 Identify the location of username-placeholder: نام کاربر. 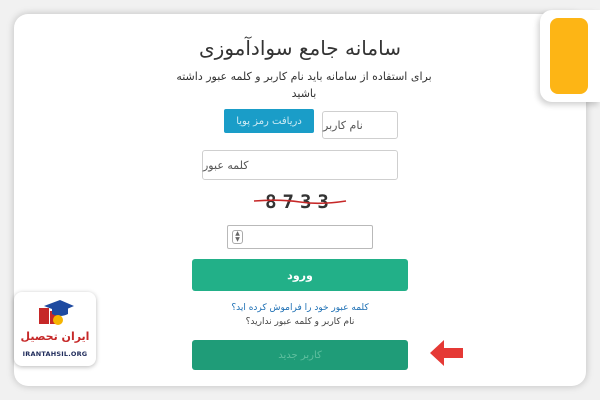
(343, 125).